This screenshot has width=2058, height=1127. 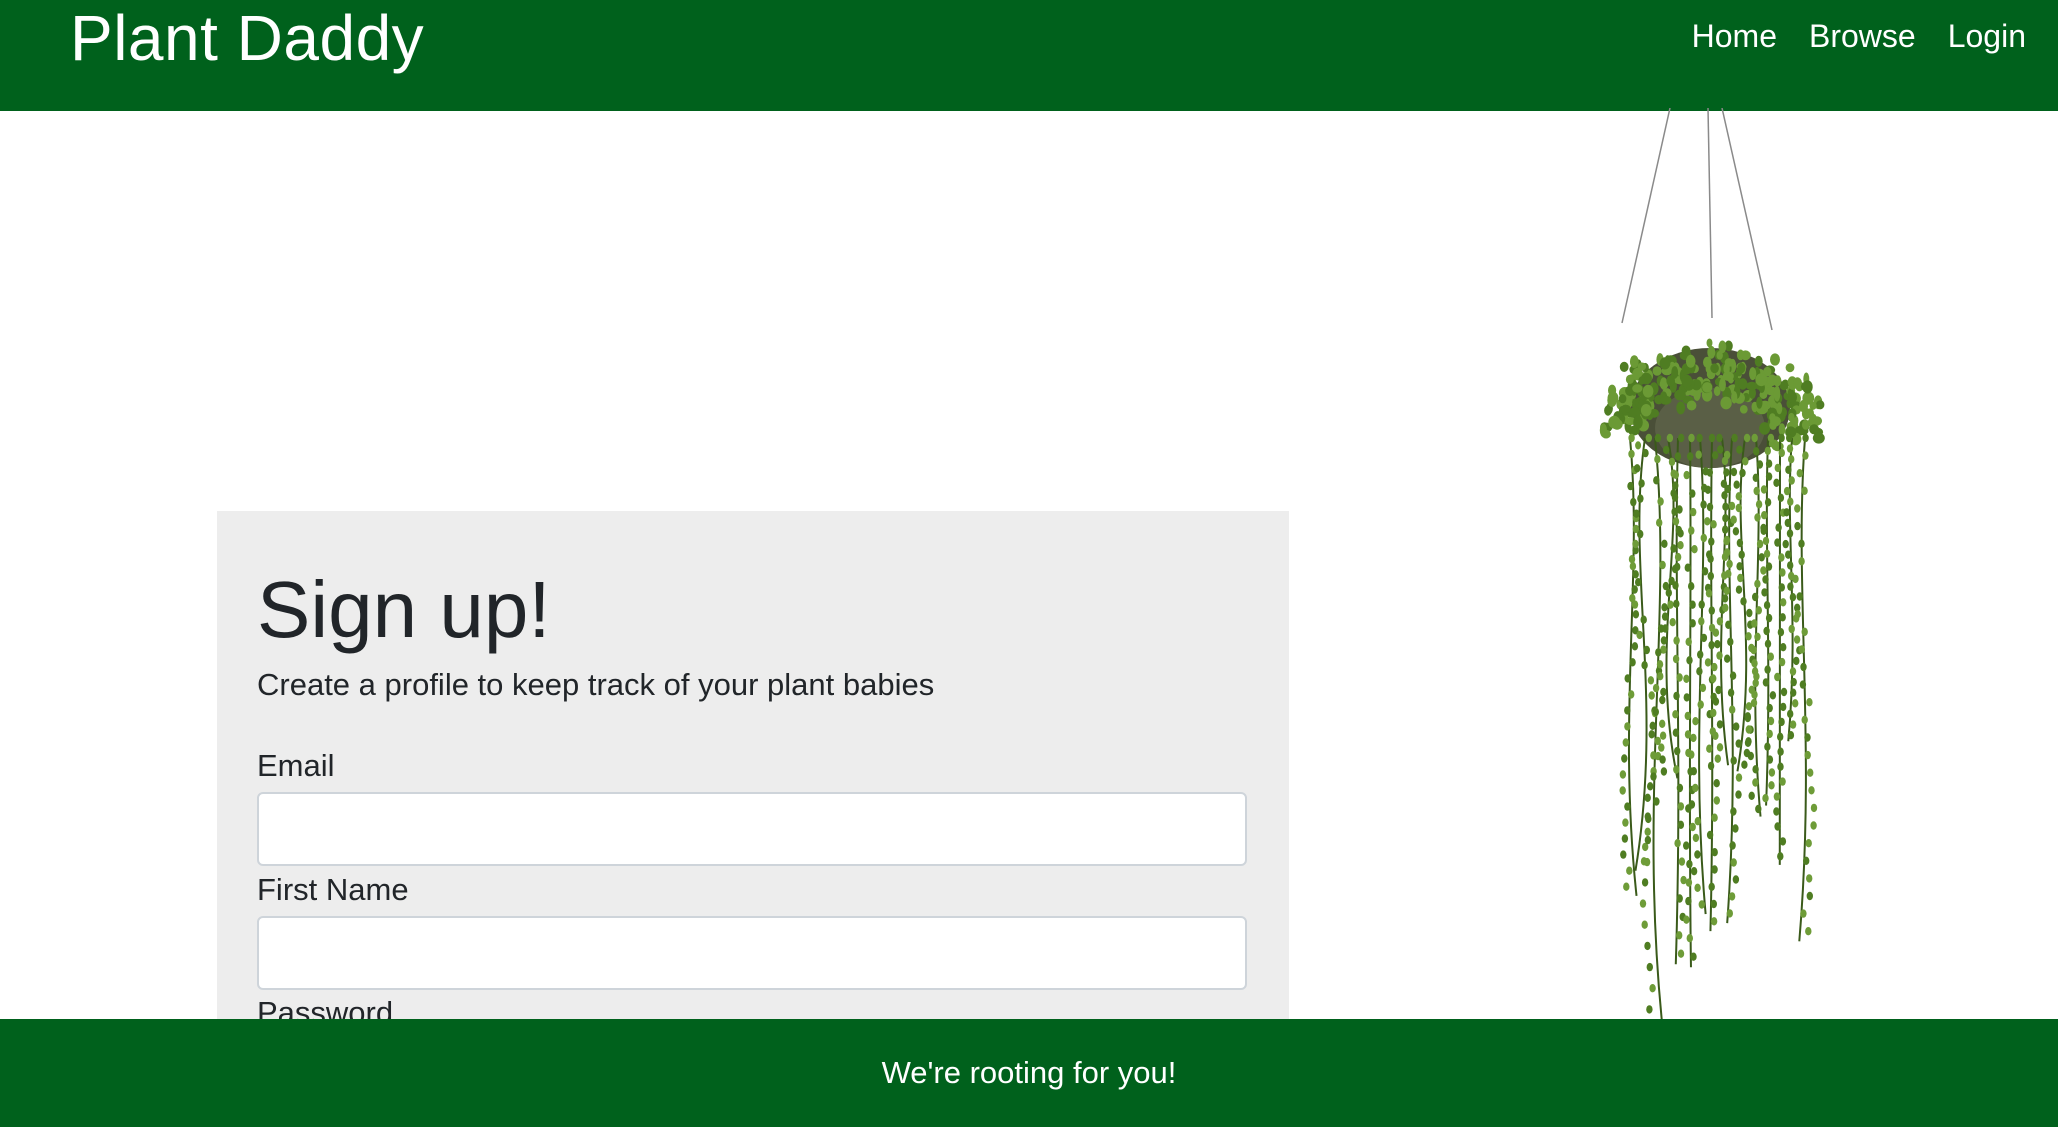 What do you see at coordinates (1029, 55) in the screenshot?
I see `navbar: Plant Daddy Home Browse Login` at bounding box center [1029, 55].